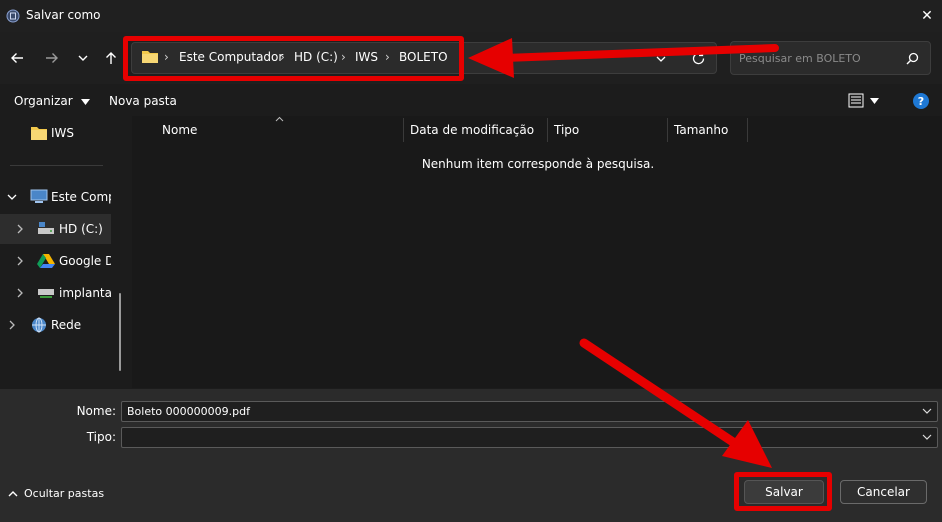  What do you see at coordinates (566, 130) in the screenshot?
I see `column-header-type: Tipo` at bounding box center [566, 130].